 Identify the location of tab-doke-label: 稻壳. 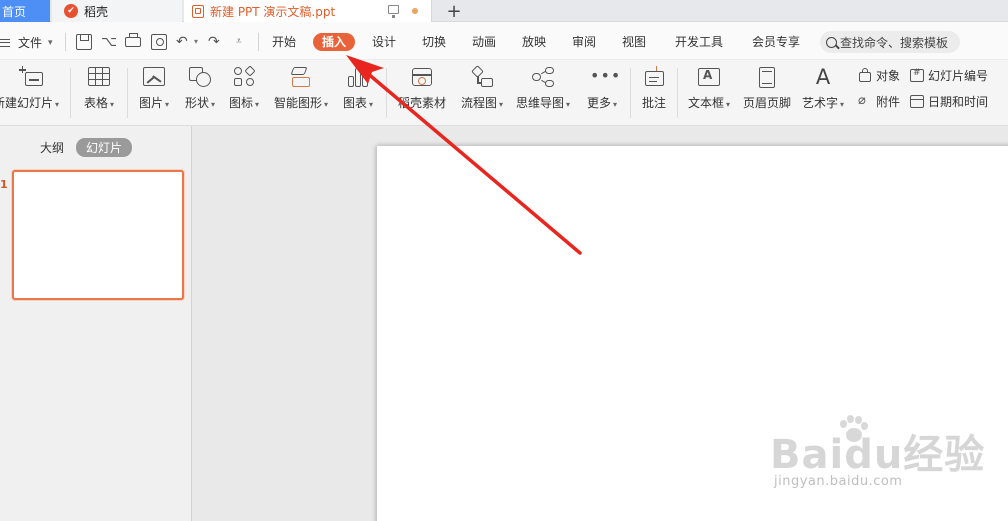
(96, 11).